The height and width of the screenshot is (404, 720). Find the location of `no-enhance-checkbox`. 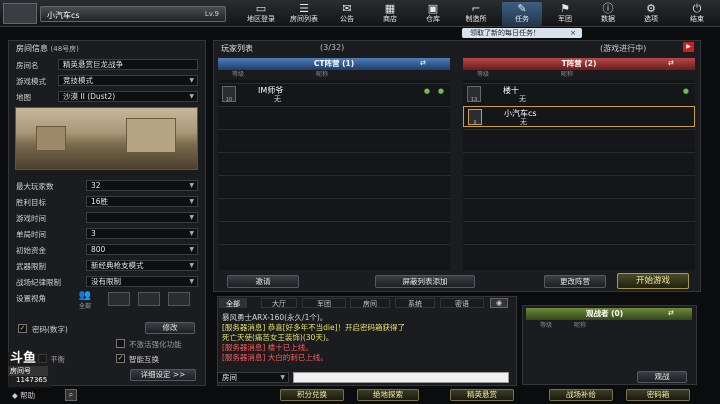

no-enhance-checkbox is located at coordinates (120, 343).